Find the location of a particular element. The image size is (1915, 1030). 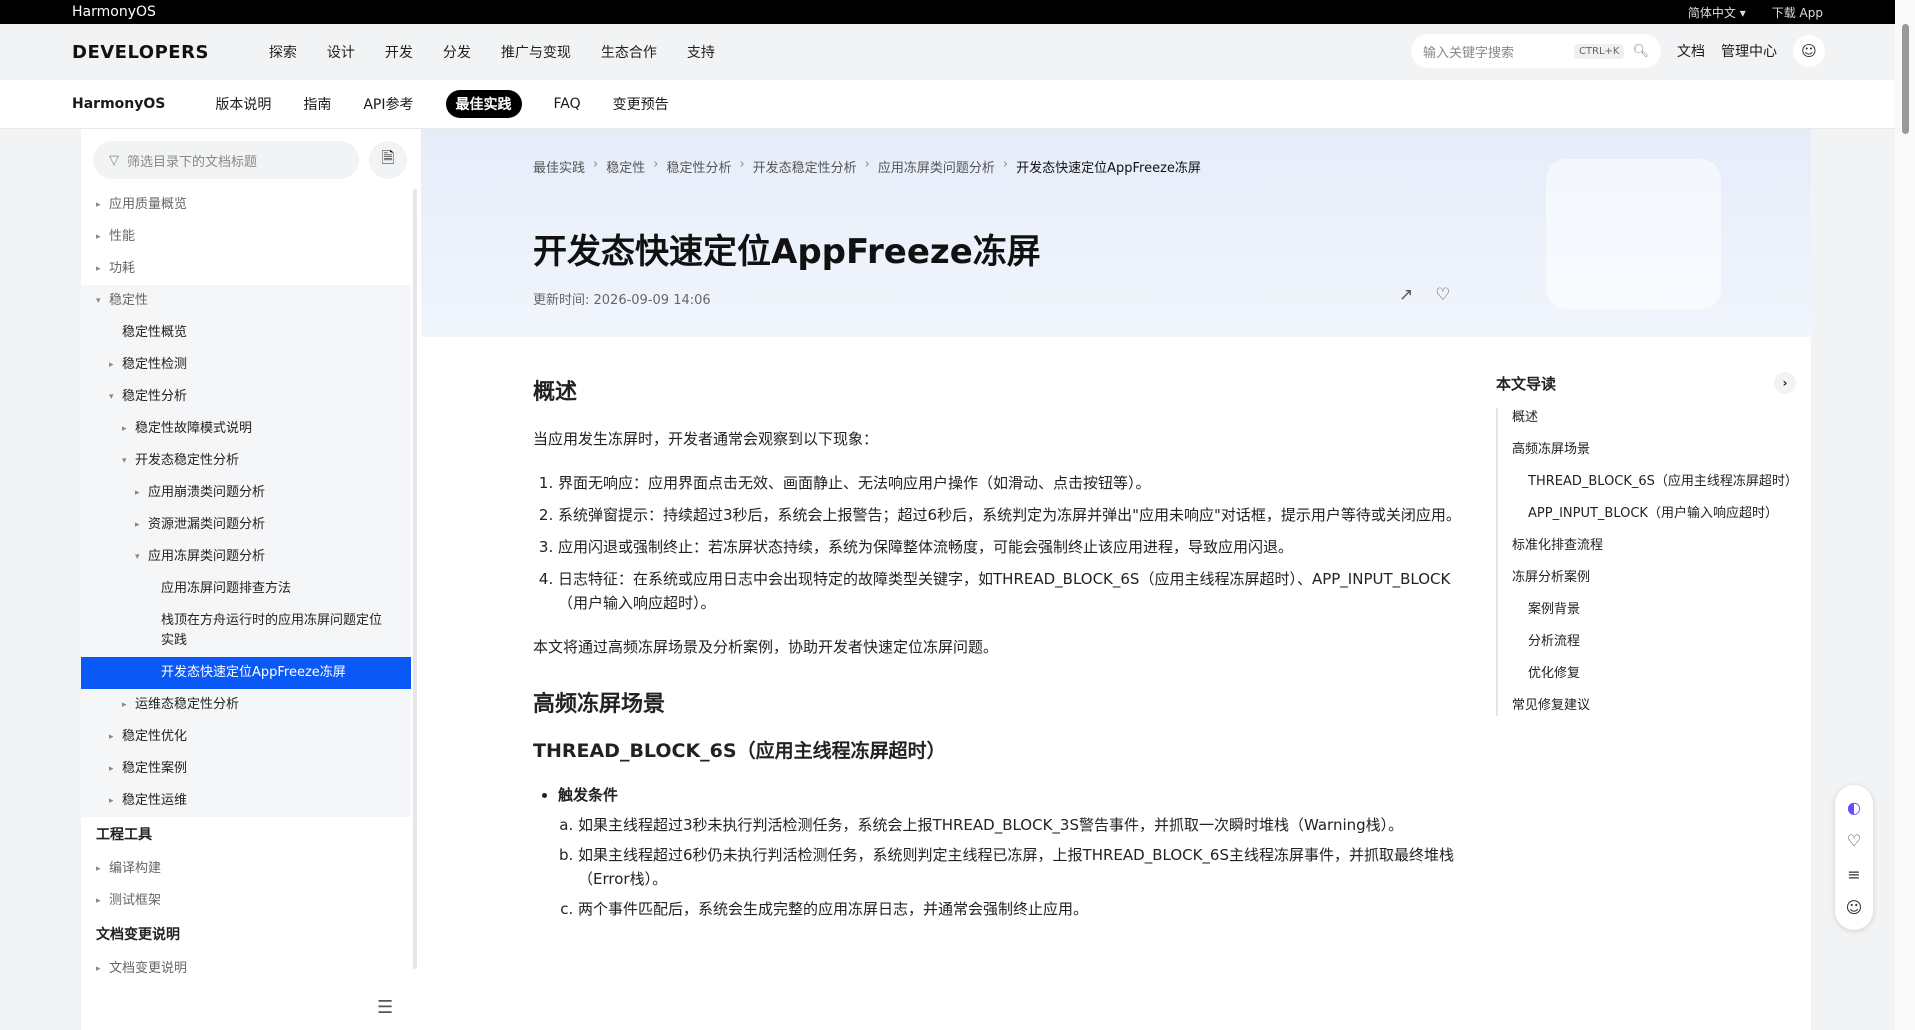

ai-assistant-icon: ◐ is located at coordinates (1854, 807).